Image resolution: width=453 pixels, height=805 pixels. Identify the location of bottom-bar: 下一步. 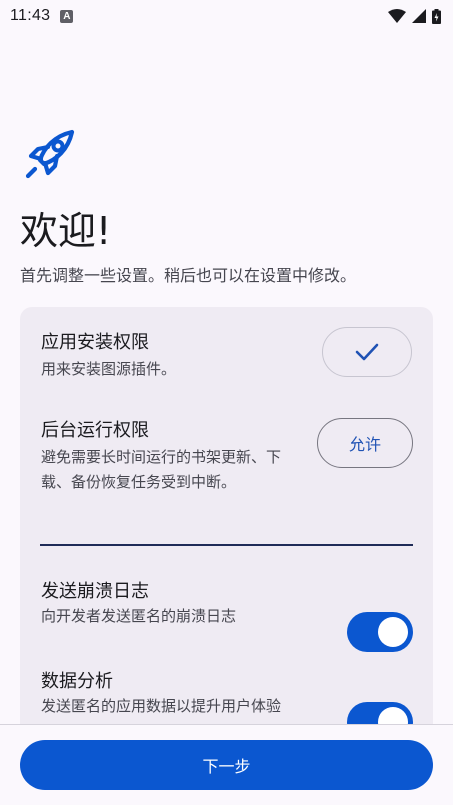
(226, 765).